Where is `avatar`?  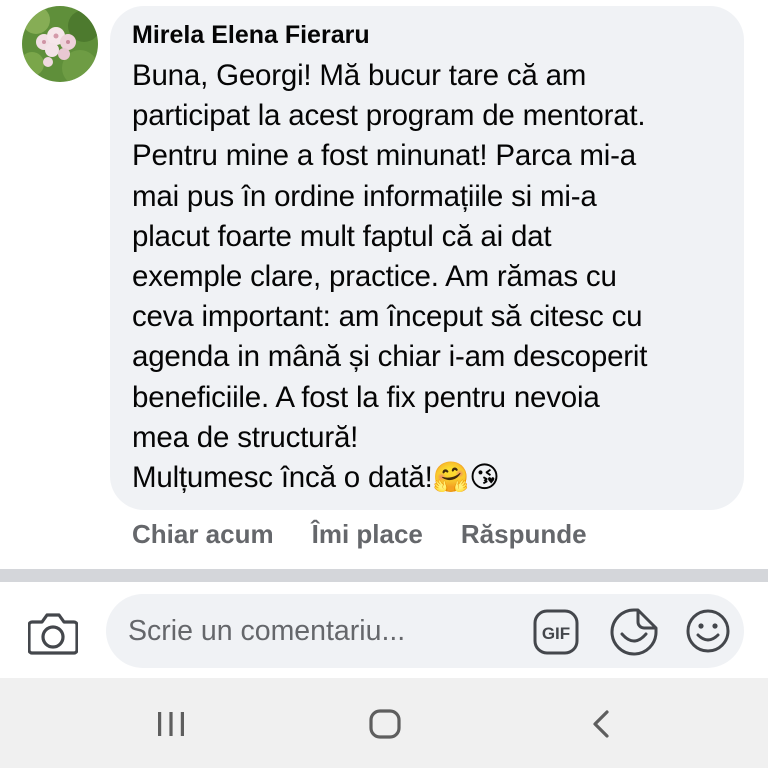
avatar is located at coordinates (60, 44).